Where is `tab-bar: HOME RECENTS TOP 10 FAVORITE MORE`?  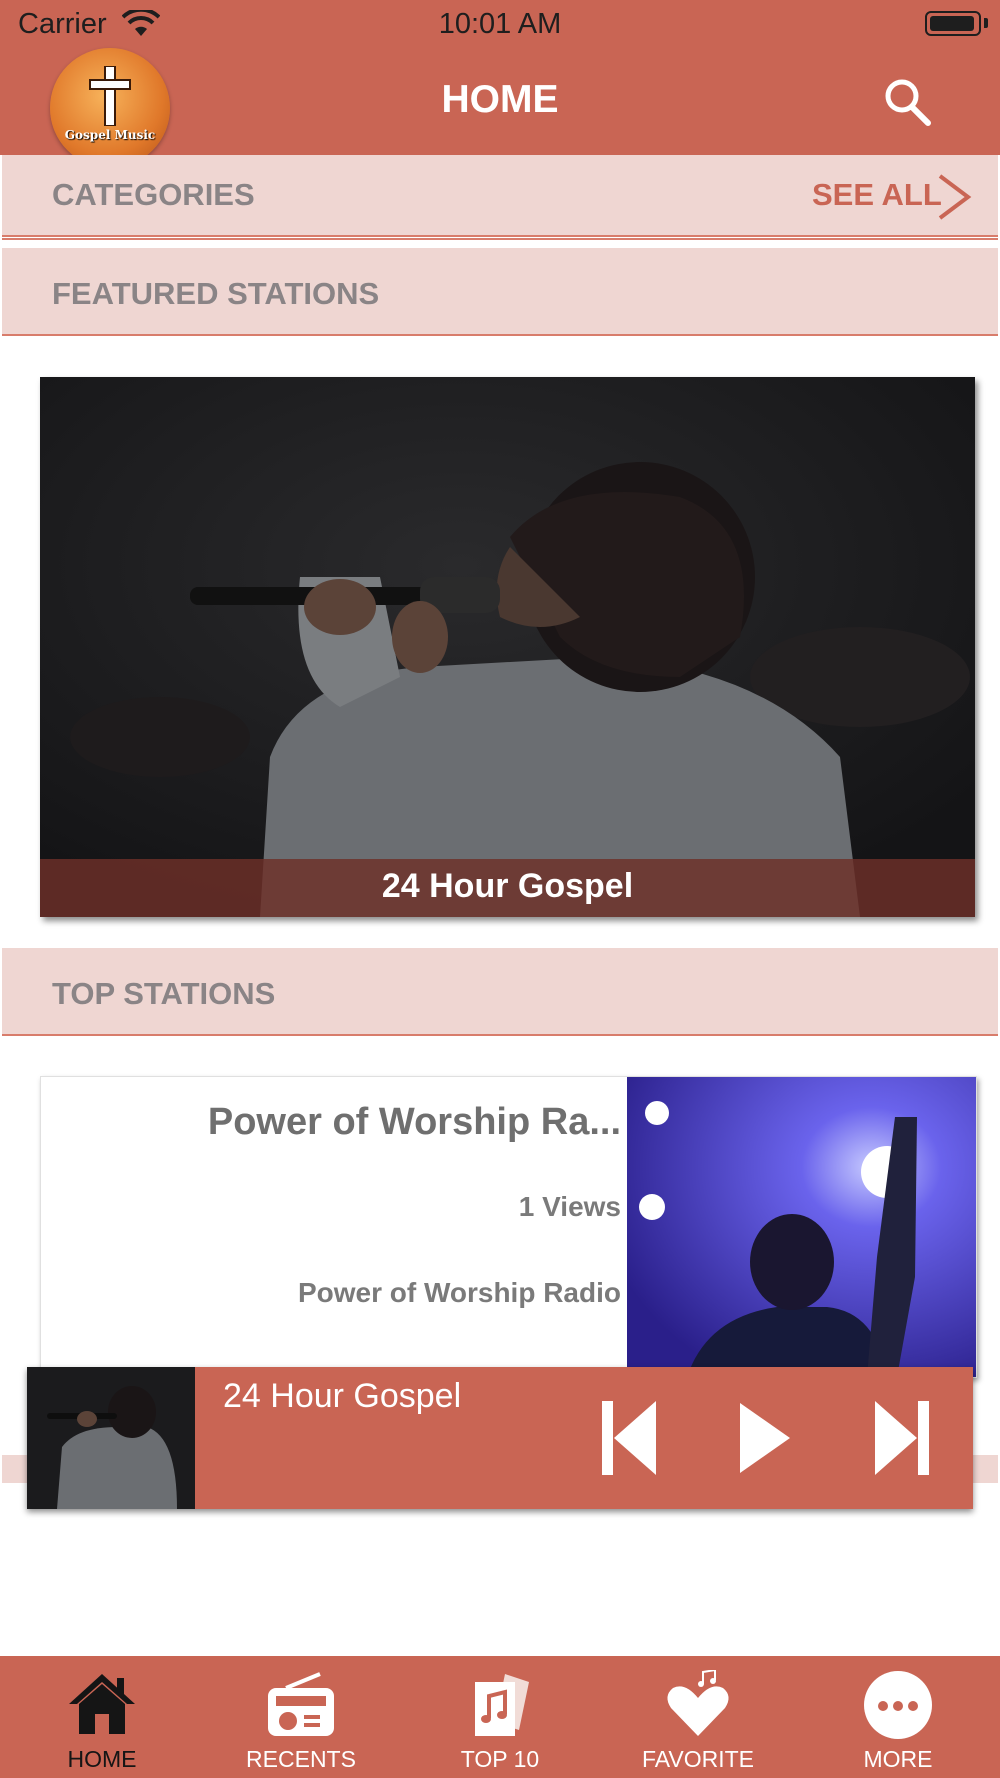 tab-bar: HOME RECENTS TOP 10 FAVORITE MORE is located at coordinates (500, 1717).